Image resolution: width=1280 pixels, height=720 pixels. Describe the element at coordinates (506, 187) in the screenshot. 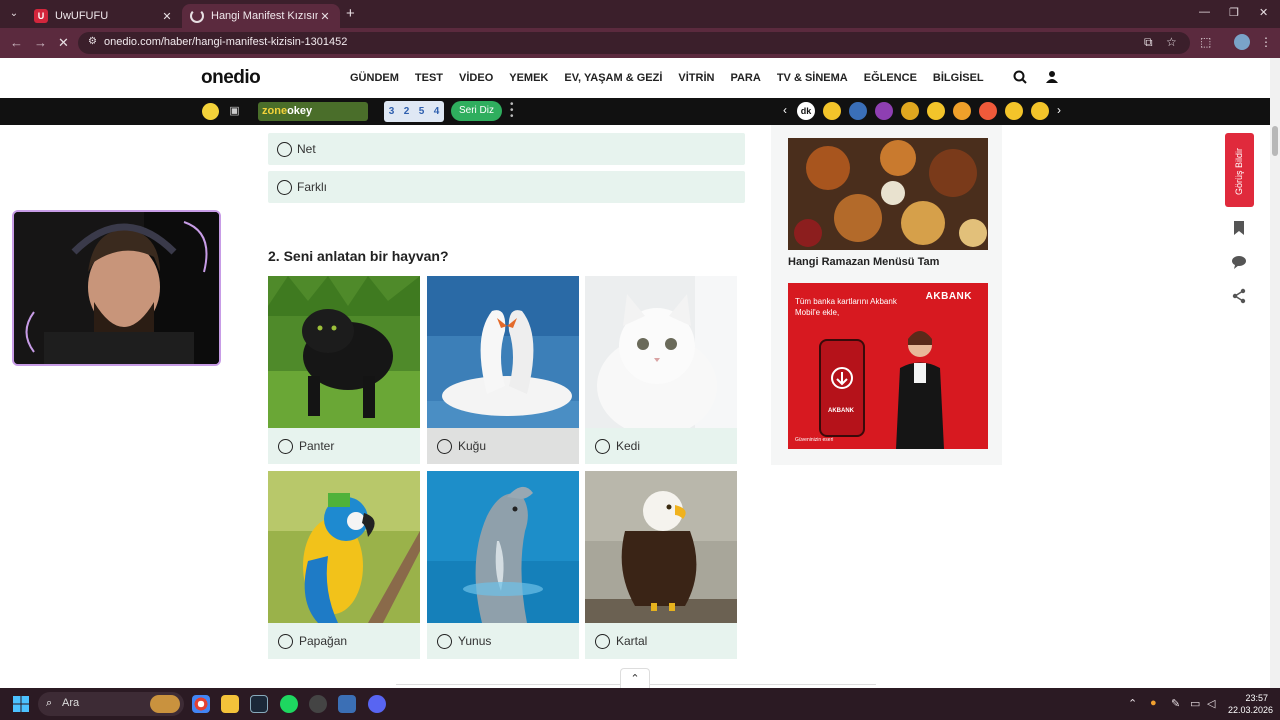

I see `answer-option: Farklı` at that location.